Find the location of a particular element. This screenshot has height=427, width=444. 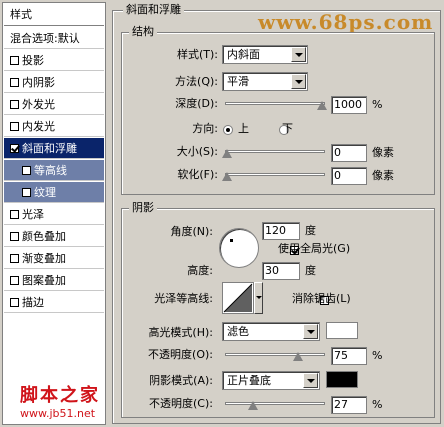

sidebar-item: 内发光 is located at coordinates (54, 126).